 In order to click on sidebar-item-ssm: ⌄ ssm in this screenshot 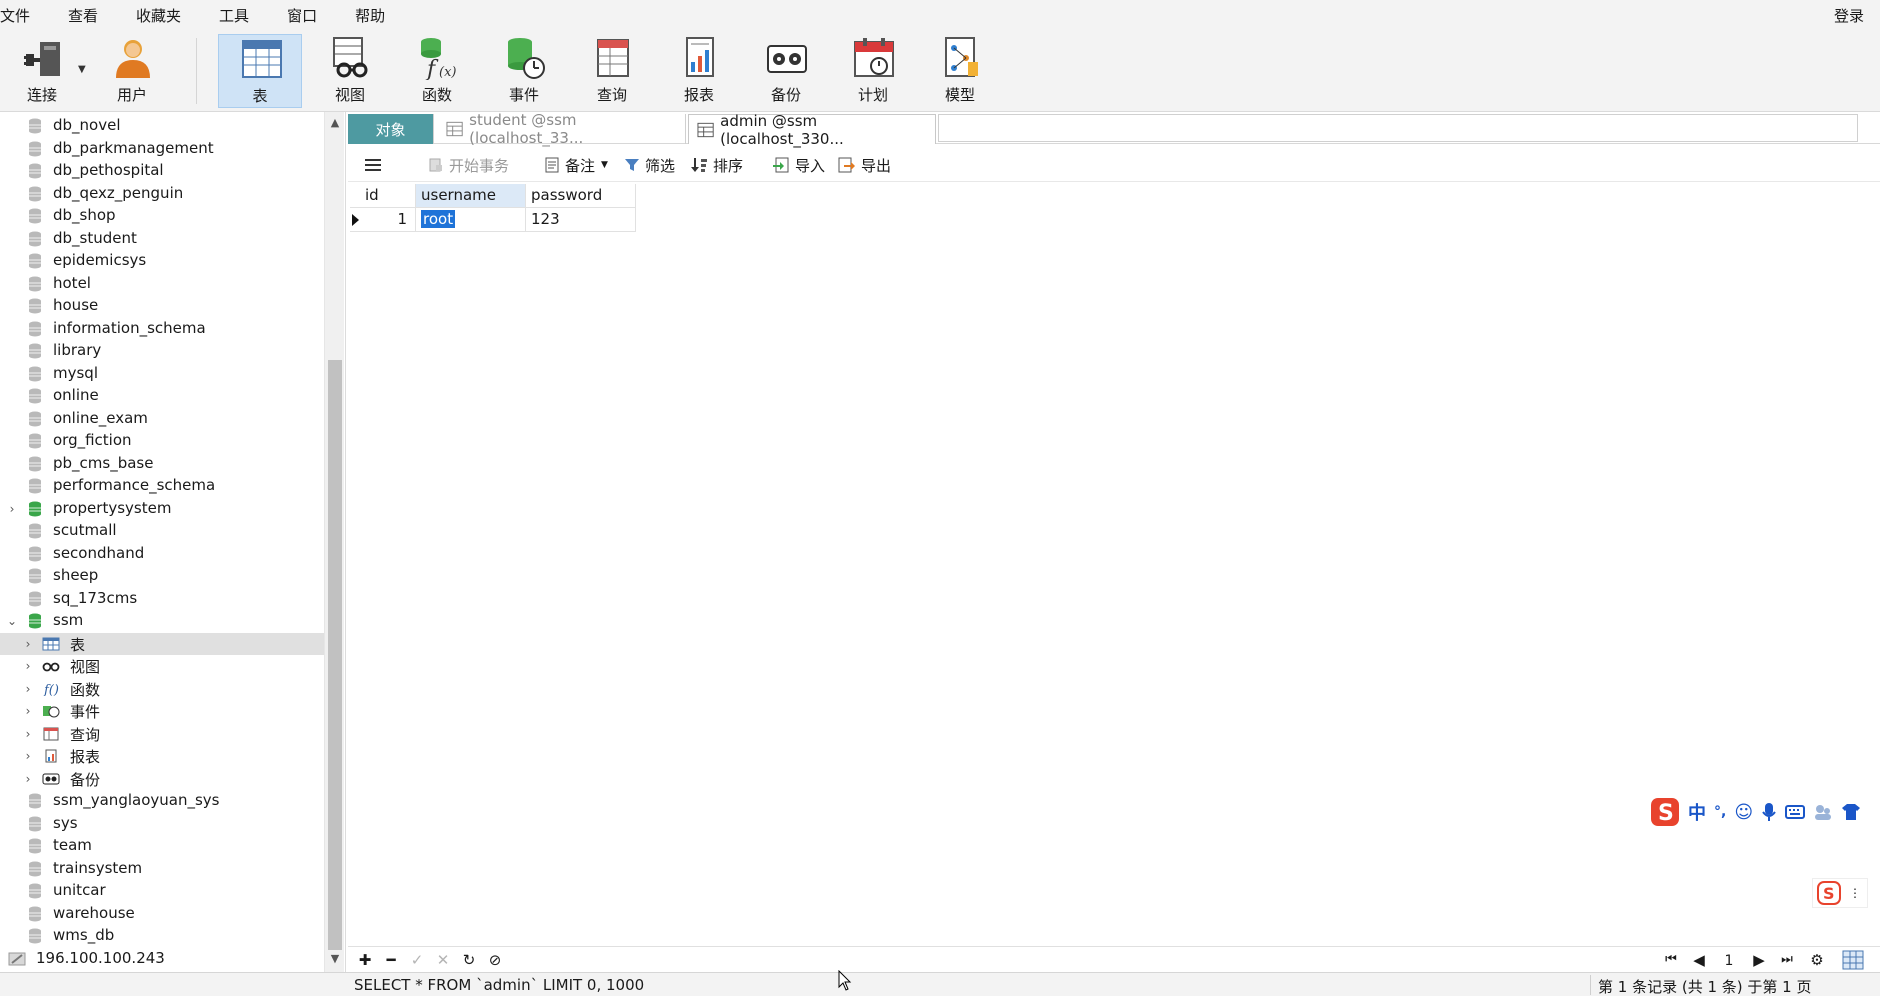, I will do `click(162, 621)`.